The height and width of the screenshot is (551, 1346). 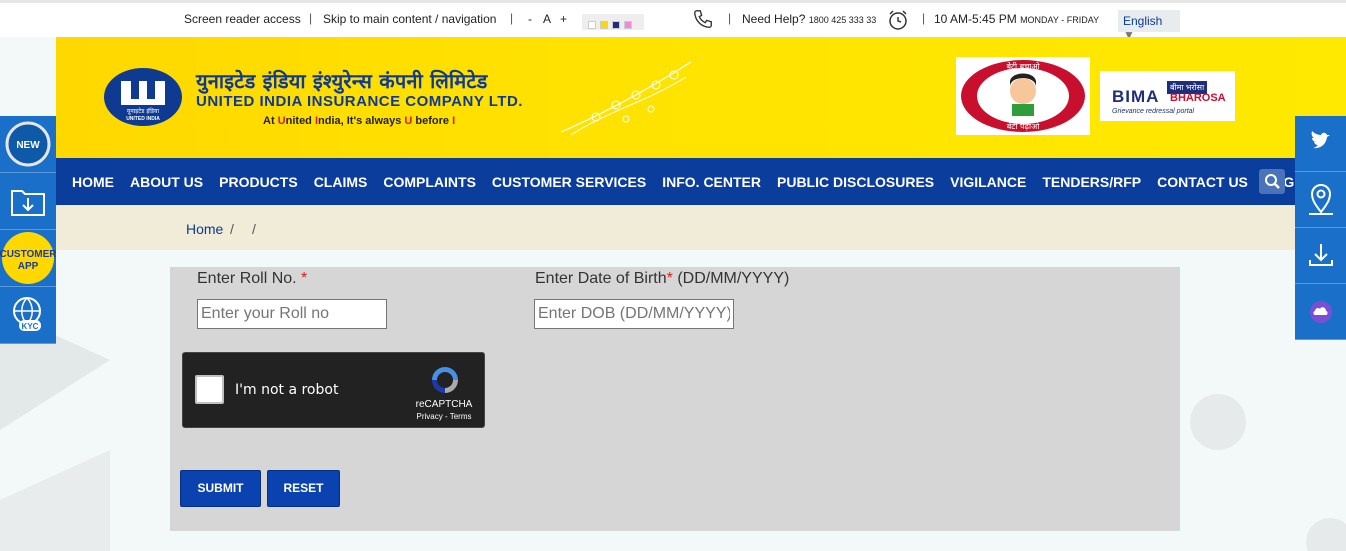 What do you see at coordinates (1016, 19) in the screenshot?
I see `office-hours: 10 AM-5:45 PM MONDAY - FRIDAY` at bounding box center [1016, 19].